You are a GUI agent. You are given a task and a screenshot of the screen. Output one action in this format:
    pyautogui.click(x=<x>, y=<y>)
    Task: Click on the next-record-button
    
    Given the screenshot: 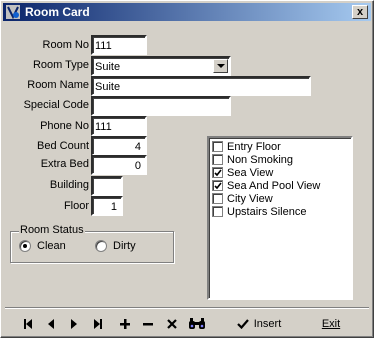 What is the action you would take?
    pyautogui.click(x=74, y=324)
    